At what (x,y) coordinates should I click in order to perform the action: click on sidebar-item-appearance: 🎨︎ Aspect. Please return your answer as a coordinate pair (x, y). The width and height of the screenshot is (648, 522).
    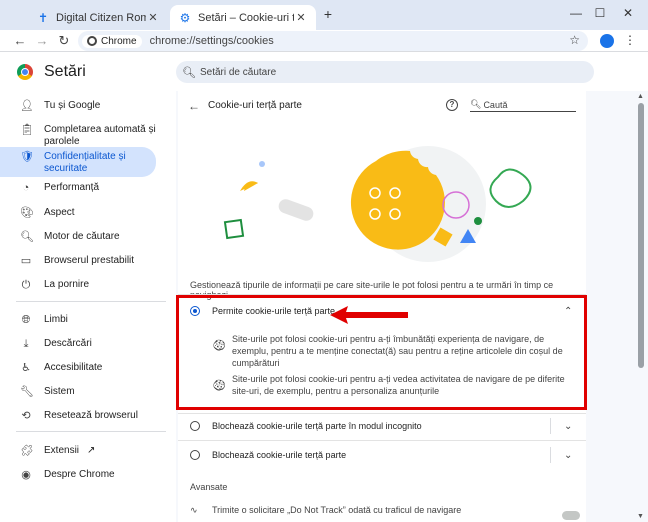
    Looking at the image, I should click on (78, 213).